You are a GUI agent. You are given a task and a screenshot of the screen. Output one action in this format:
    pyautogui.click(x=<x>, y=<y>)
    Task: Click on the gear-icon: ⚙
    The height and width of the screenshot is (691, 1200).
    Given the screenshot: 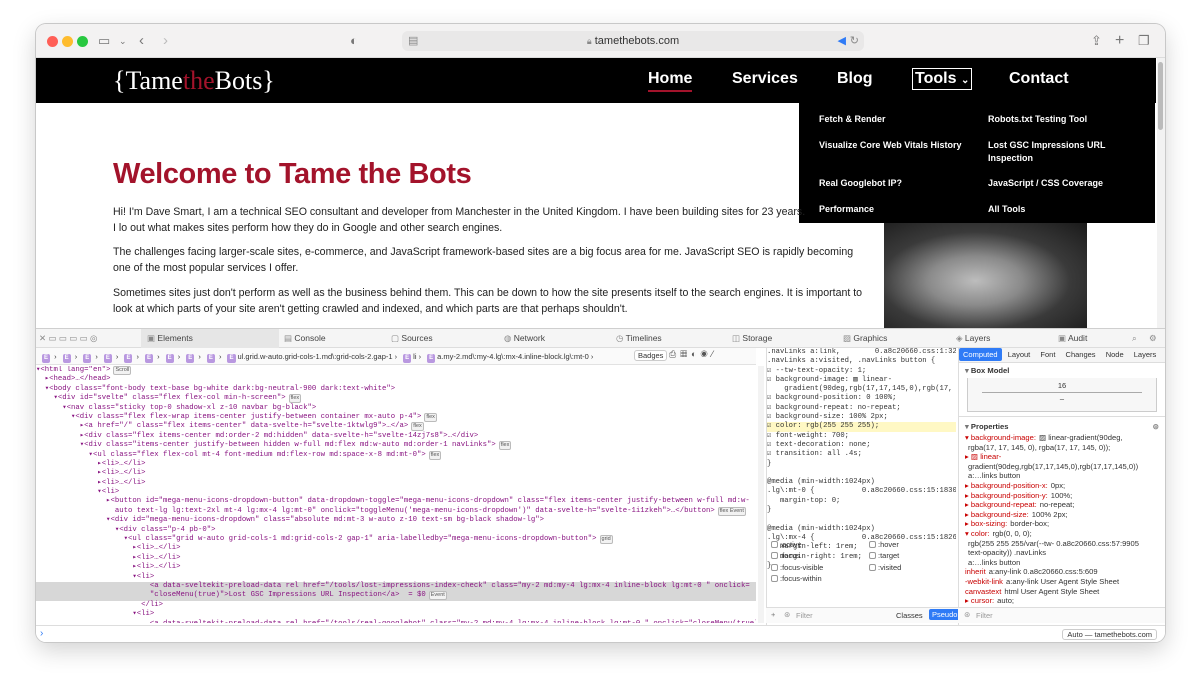 What is the action you would take?
    pyautogui.click(x=1153, y=338)
    